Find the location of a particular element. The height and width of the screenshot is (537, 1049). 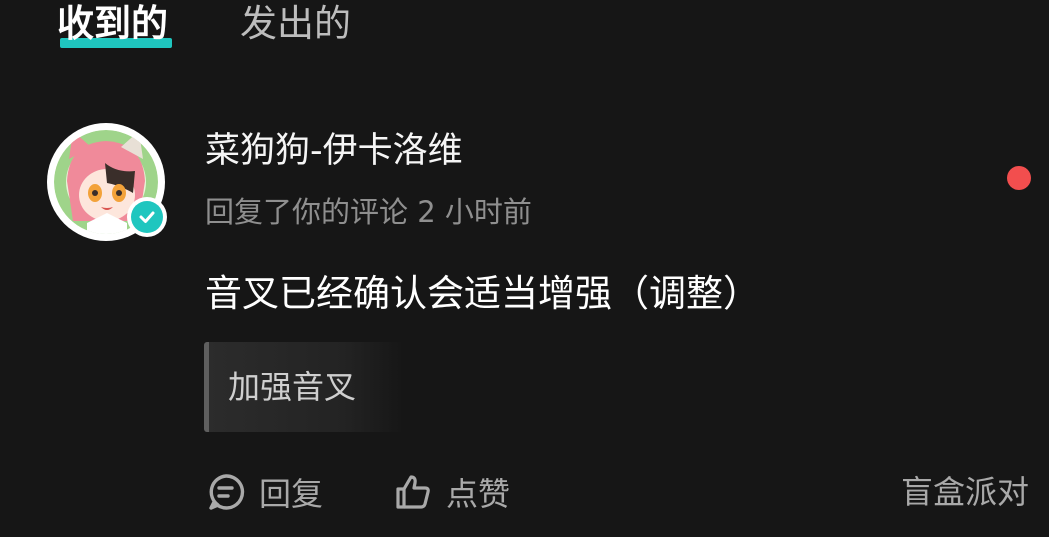

comment-text: 音叉已经确认会适当增强（调整） is located at coordinates (482, 294).